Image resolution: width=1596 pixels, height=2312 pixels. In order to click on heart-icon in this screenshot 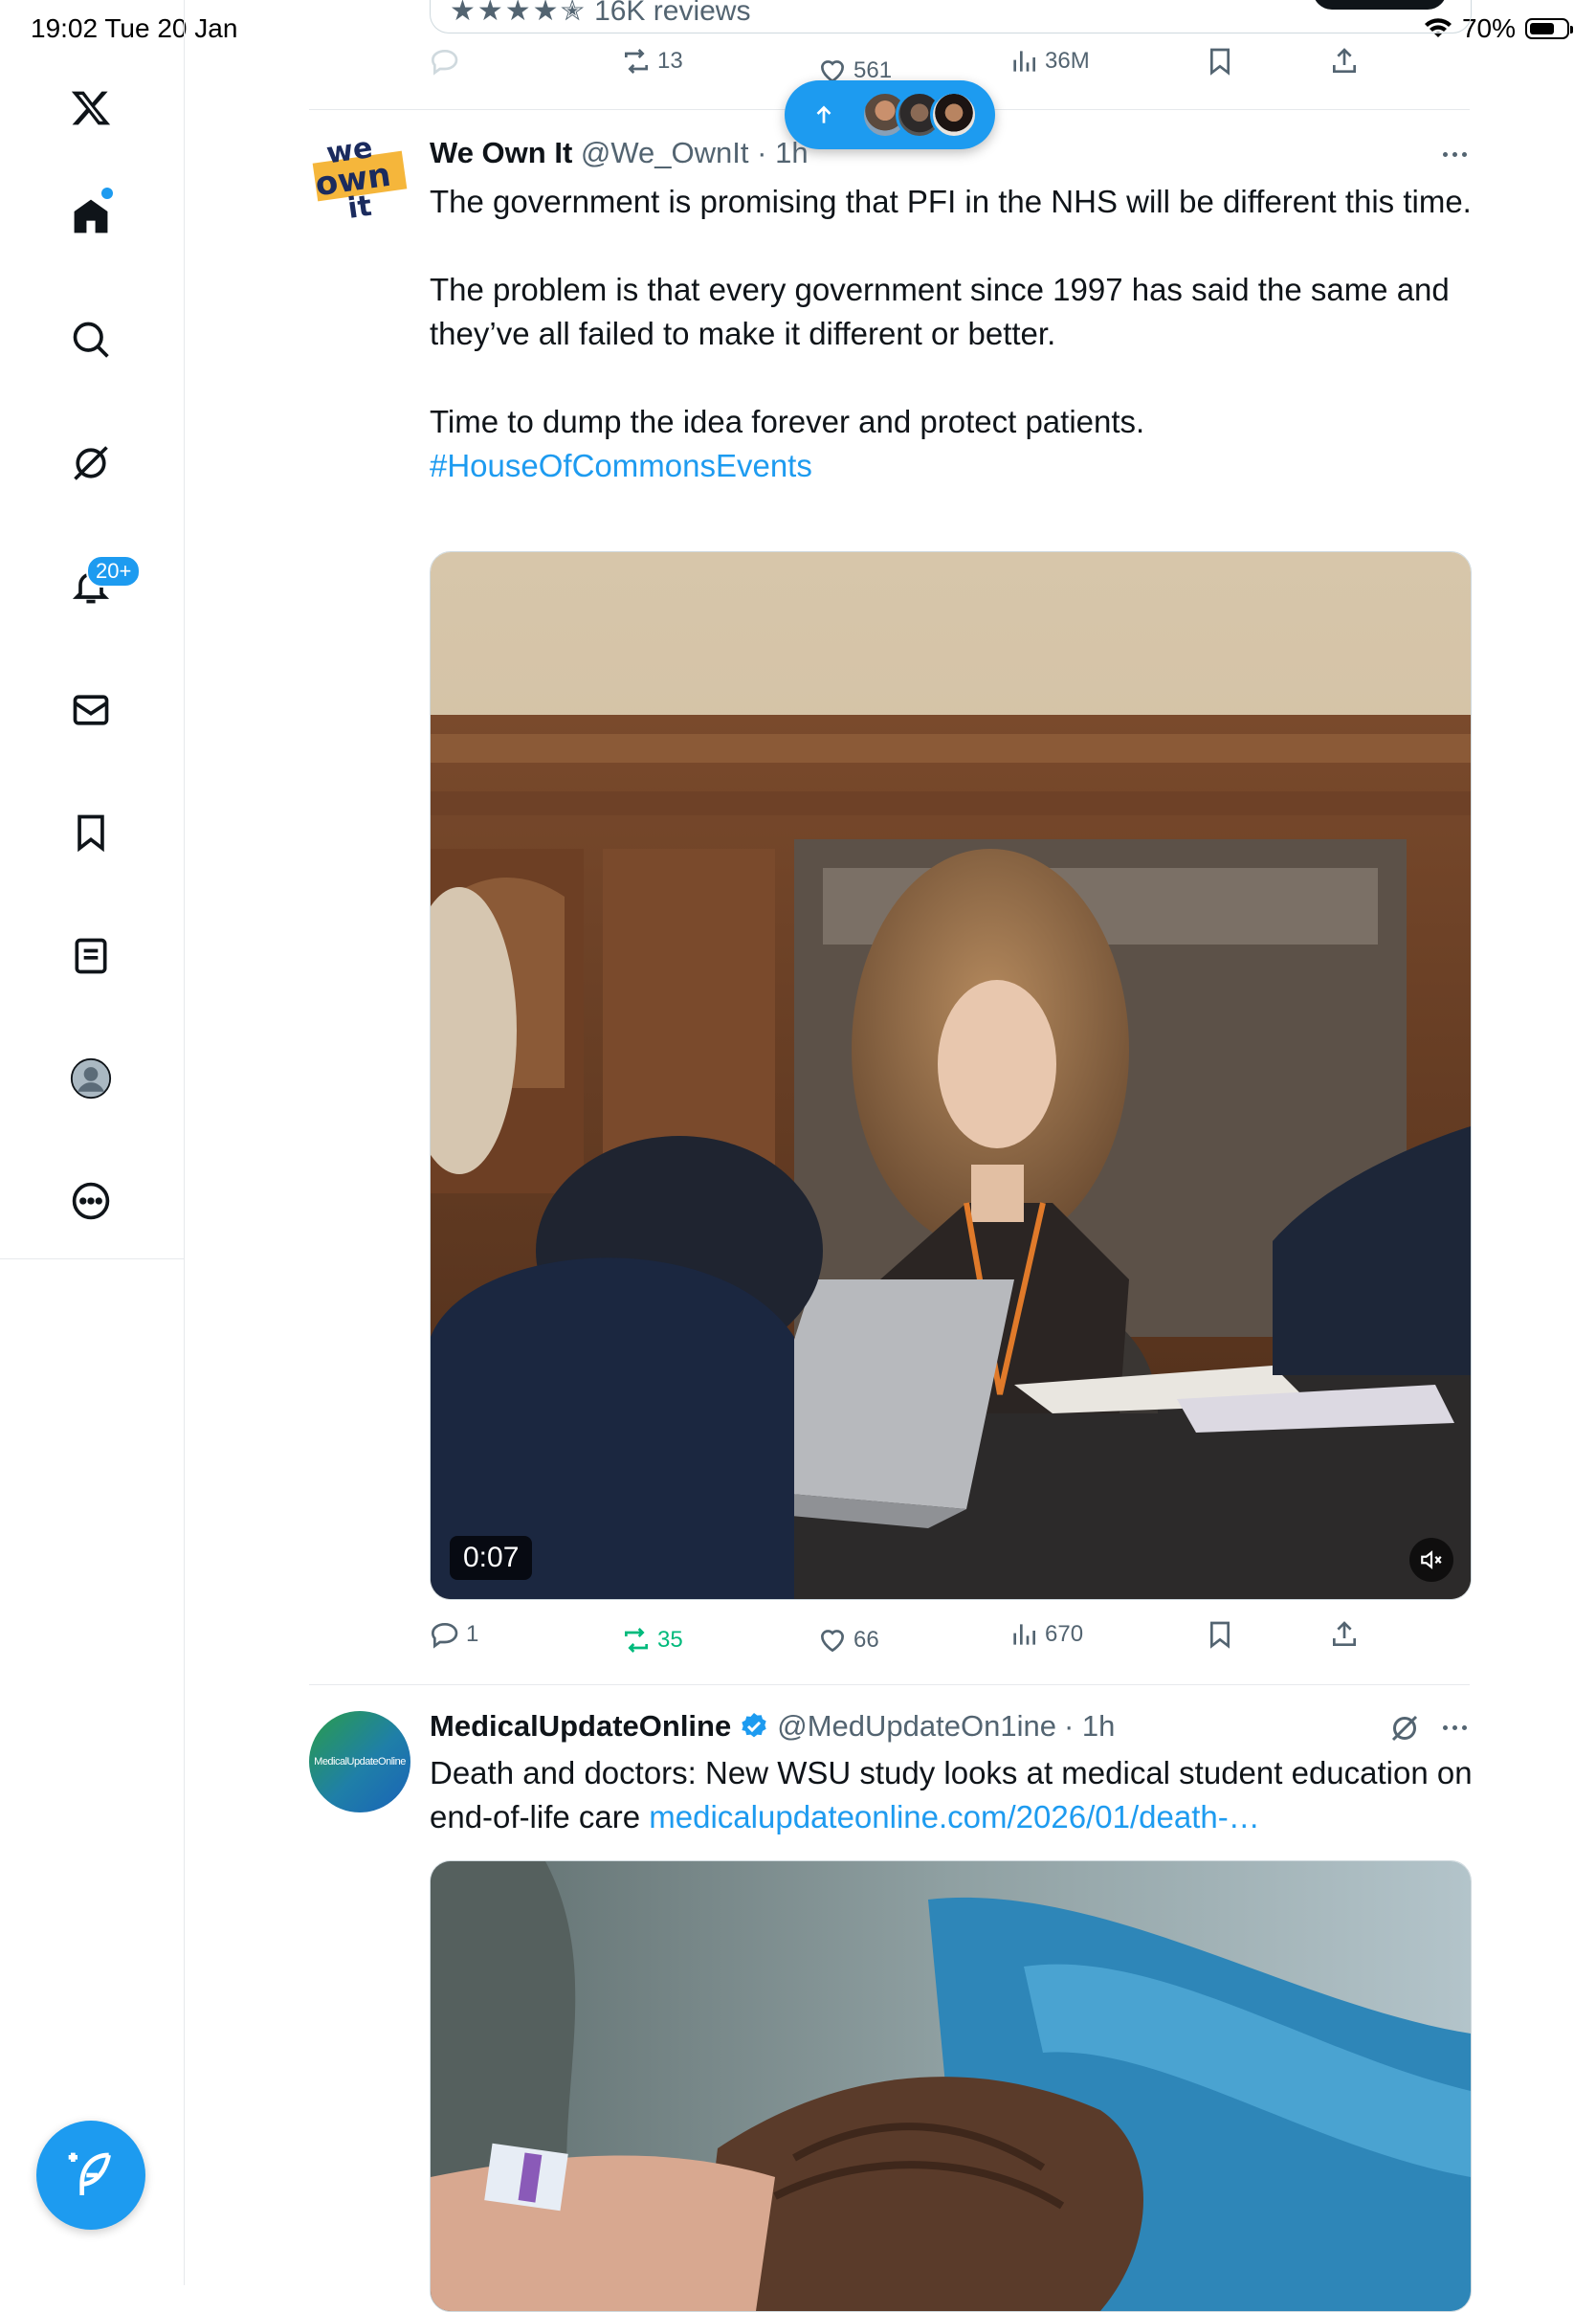, I will do `click(833, 1641)`.